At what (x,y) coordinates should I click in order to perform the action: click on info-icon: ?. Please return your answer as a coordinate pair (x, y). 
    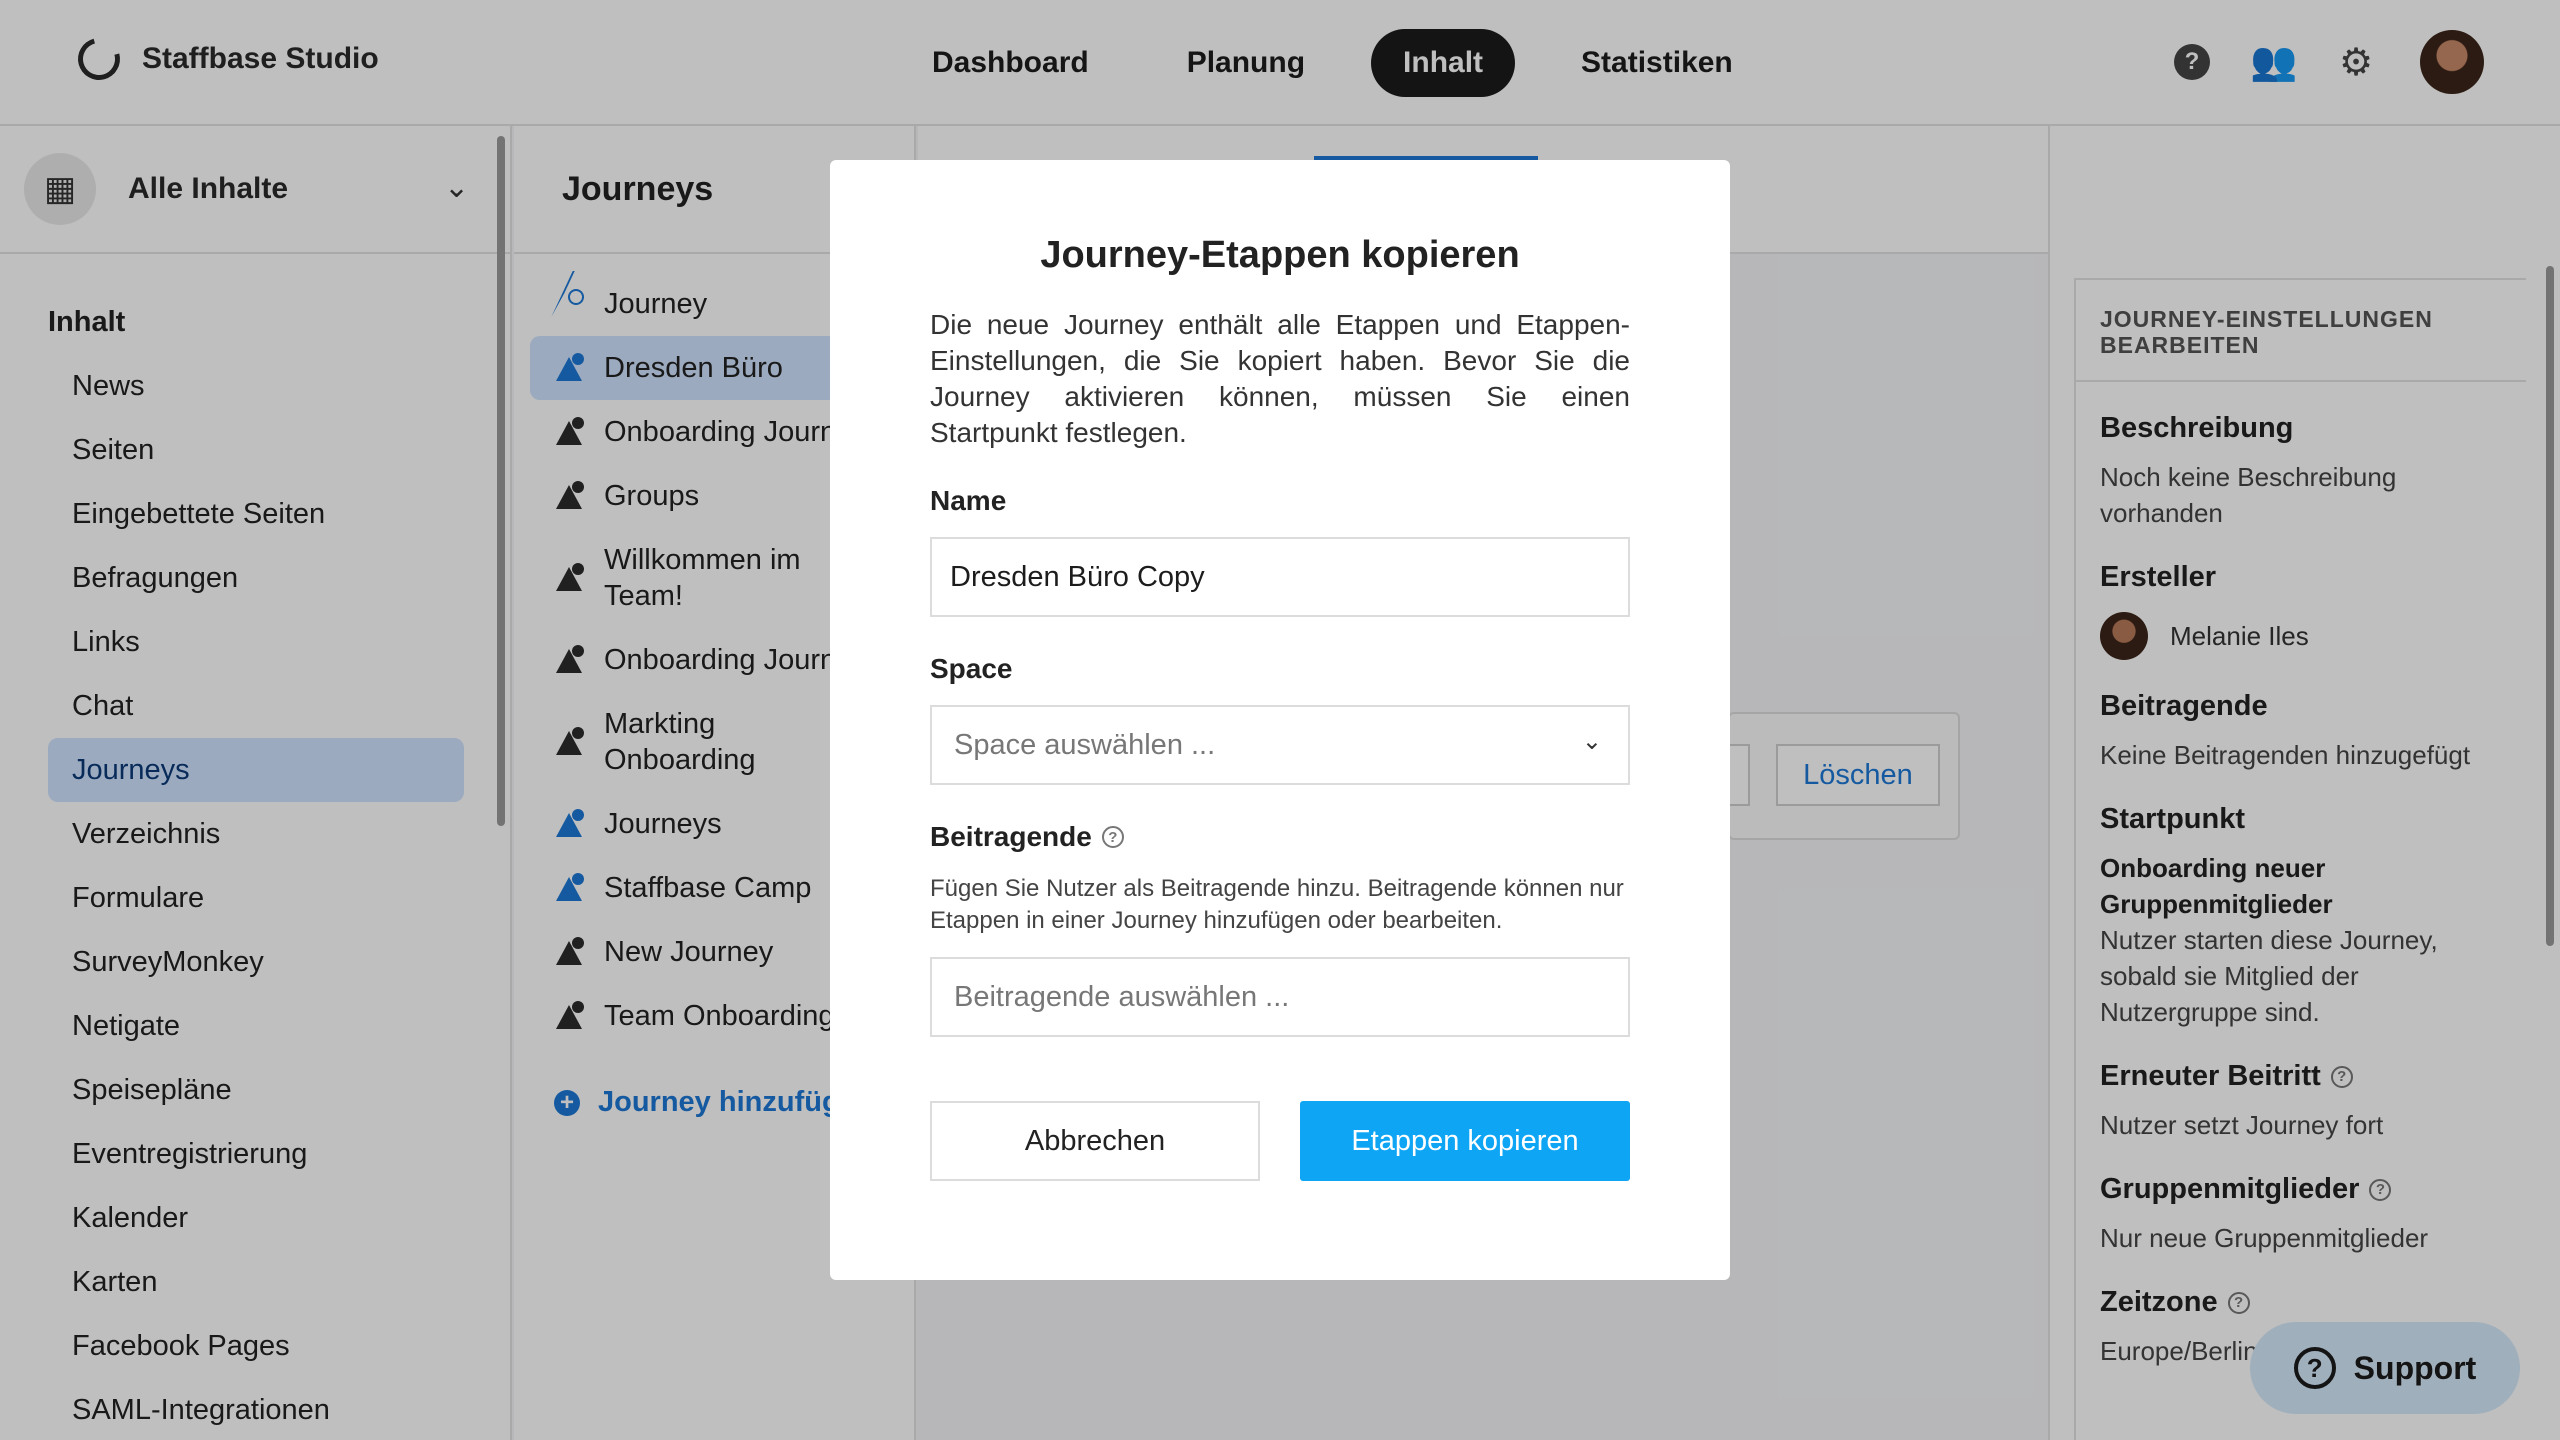
    Looking at the image, I should click on (1112, 837).